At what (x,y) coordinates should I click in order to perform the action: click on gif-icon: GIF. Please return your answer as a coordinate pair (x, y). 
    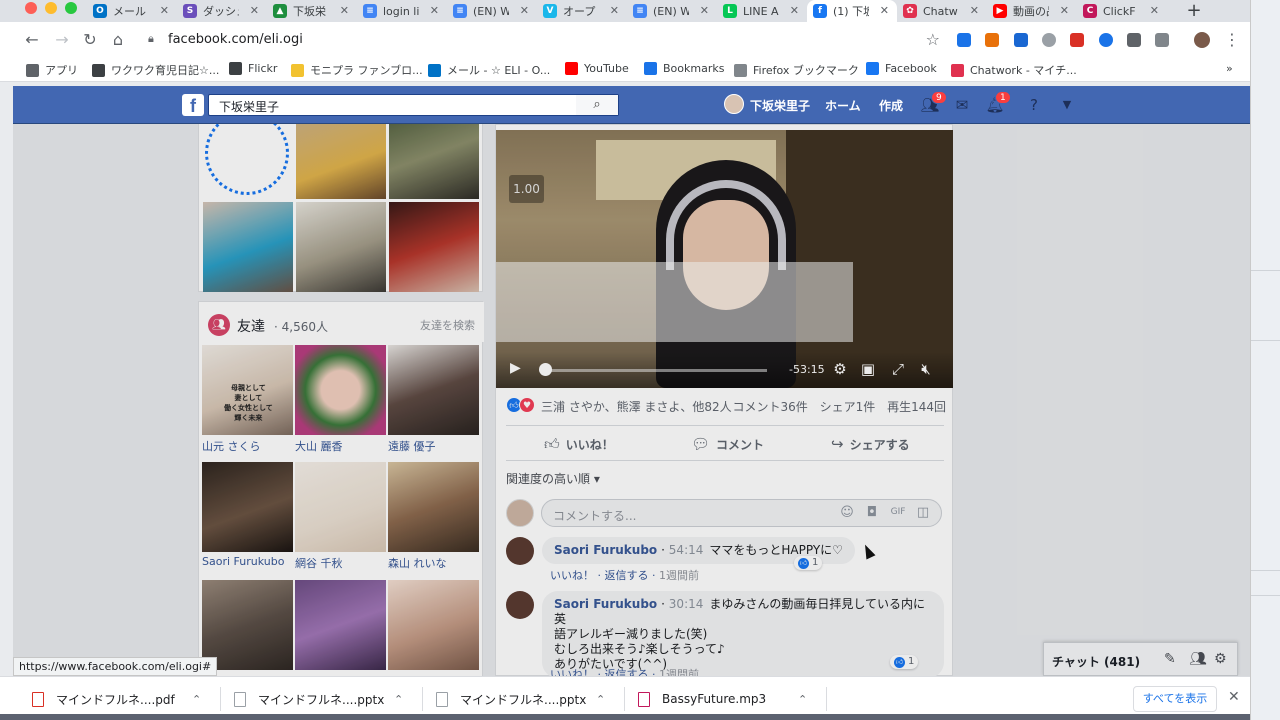
    Looking at the image, I should click on (898, 512).